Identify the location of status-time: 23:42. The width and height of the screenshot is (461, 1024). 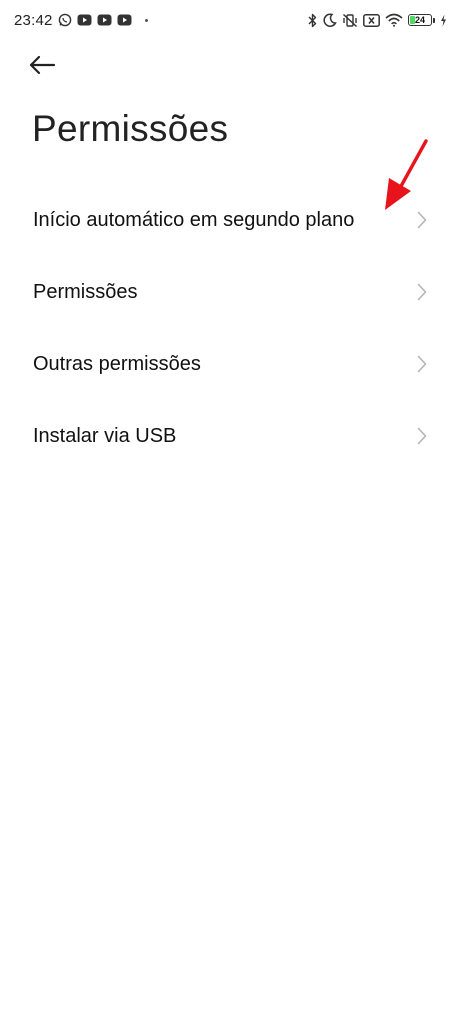
(33, 20).